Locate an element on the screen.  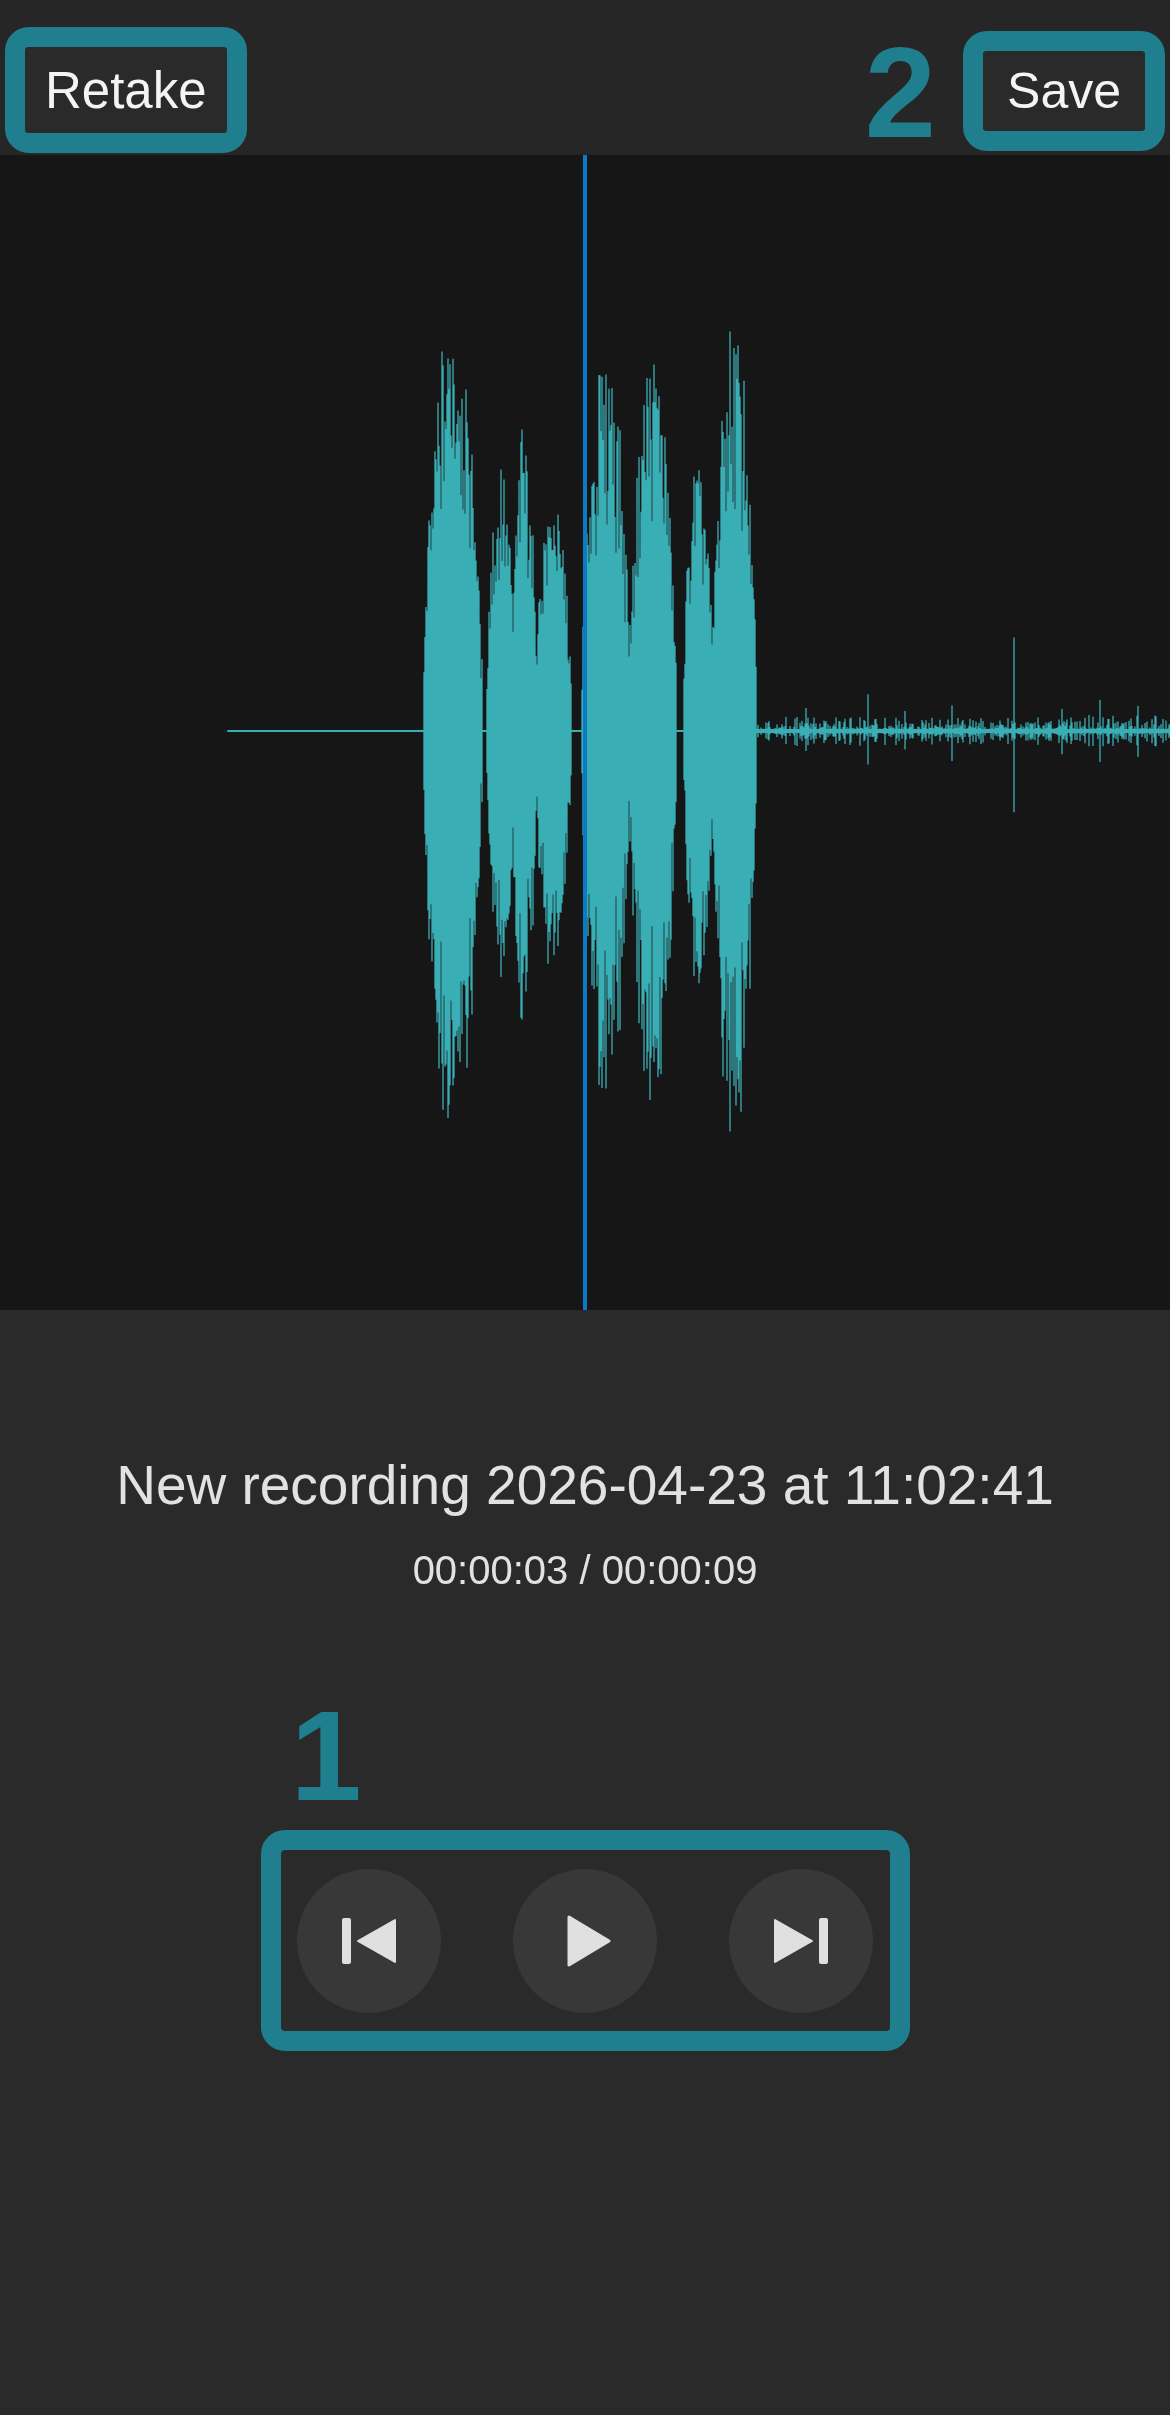
callout-number: 1 is located at coordinates (326, 1756).